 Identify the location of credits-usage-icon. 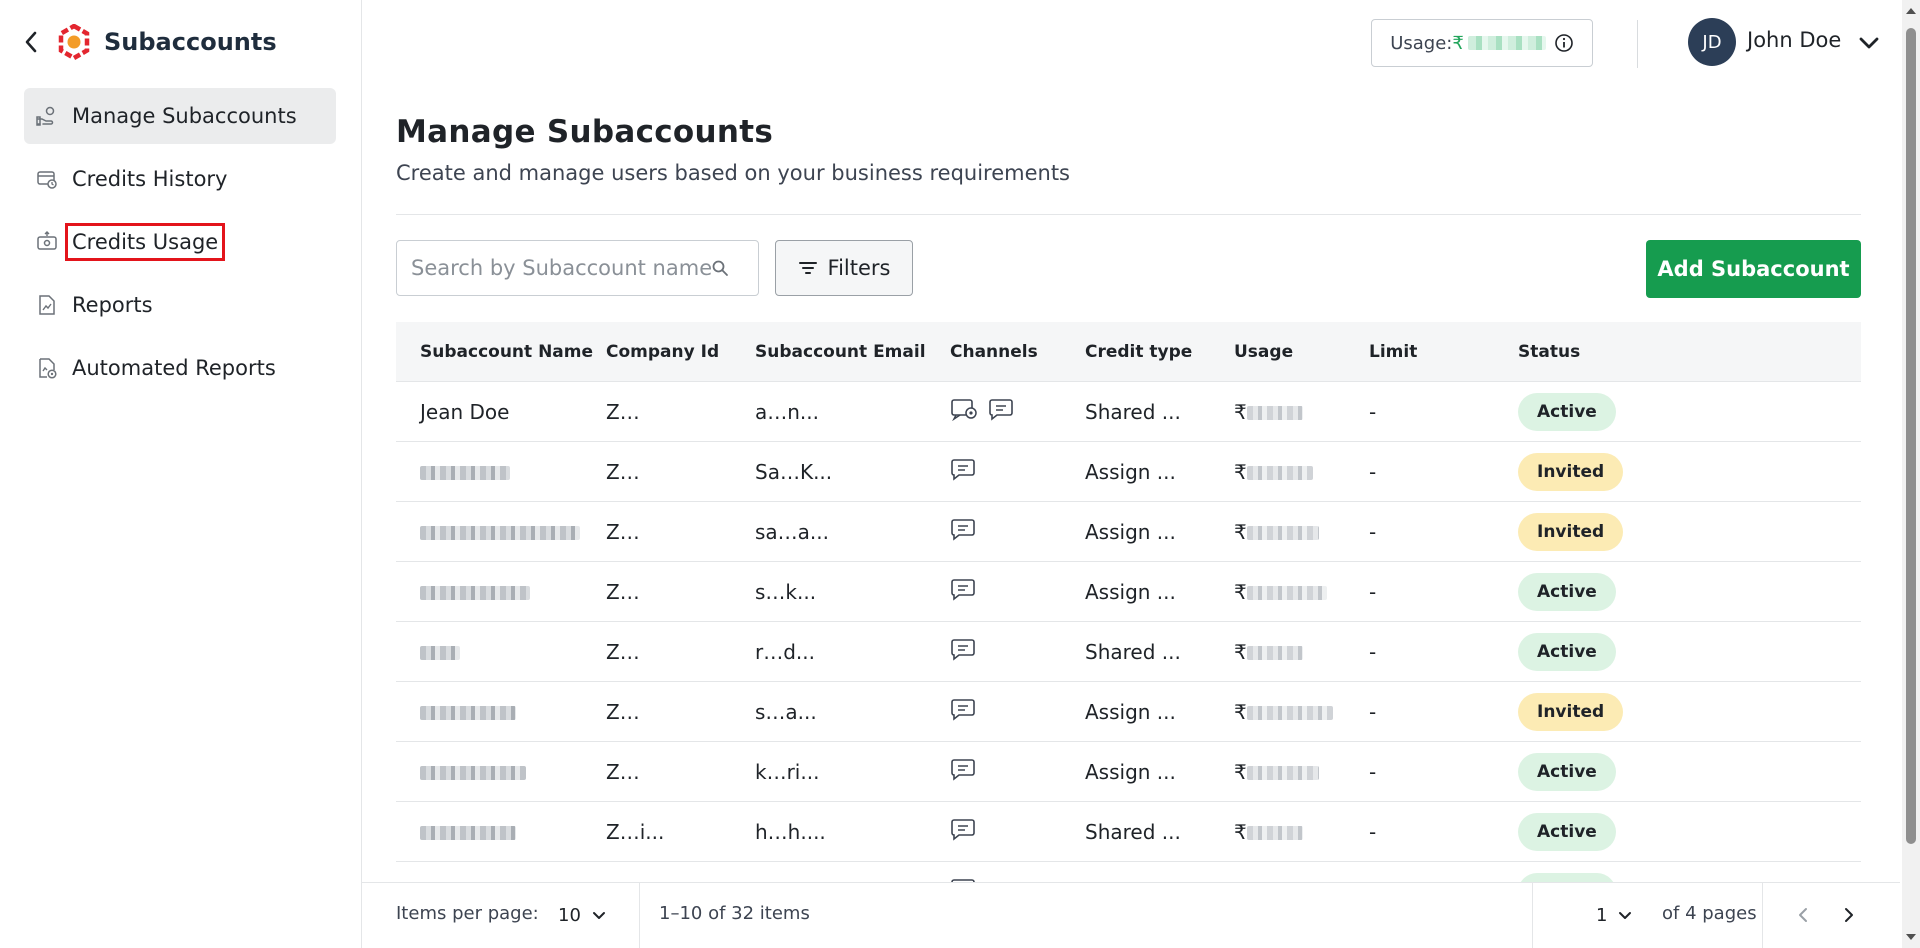
(47, 242).